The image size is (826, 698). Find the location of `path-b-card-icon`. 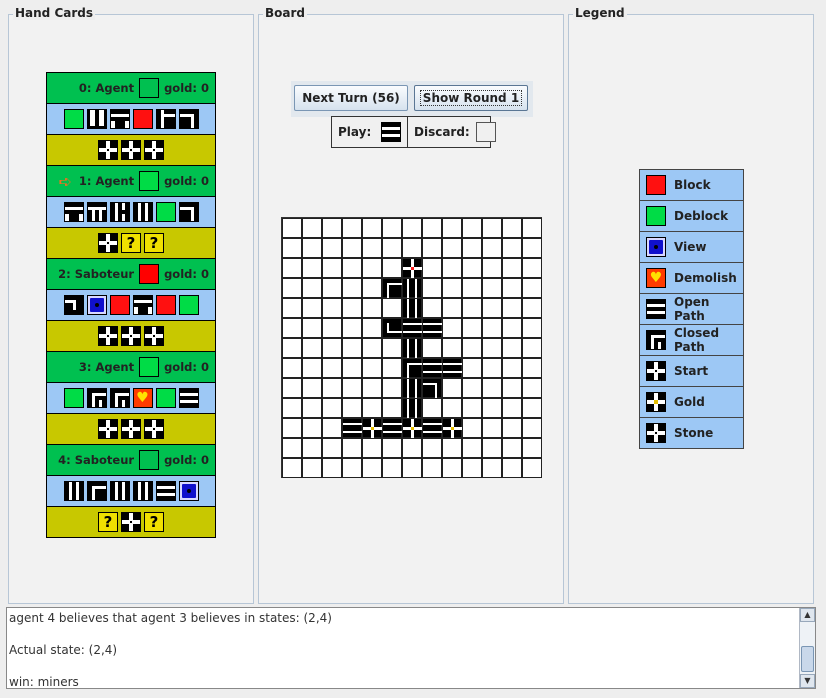

path-b-card-icon is located at coordinates (142, 305).